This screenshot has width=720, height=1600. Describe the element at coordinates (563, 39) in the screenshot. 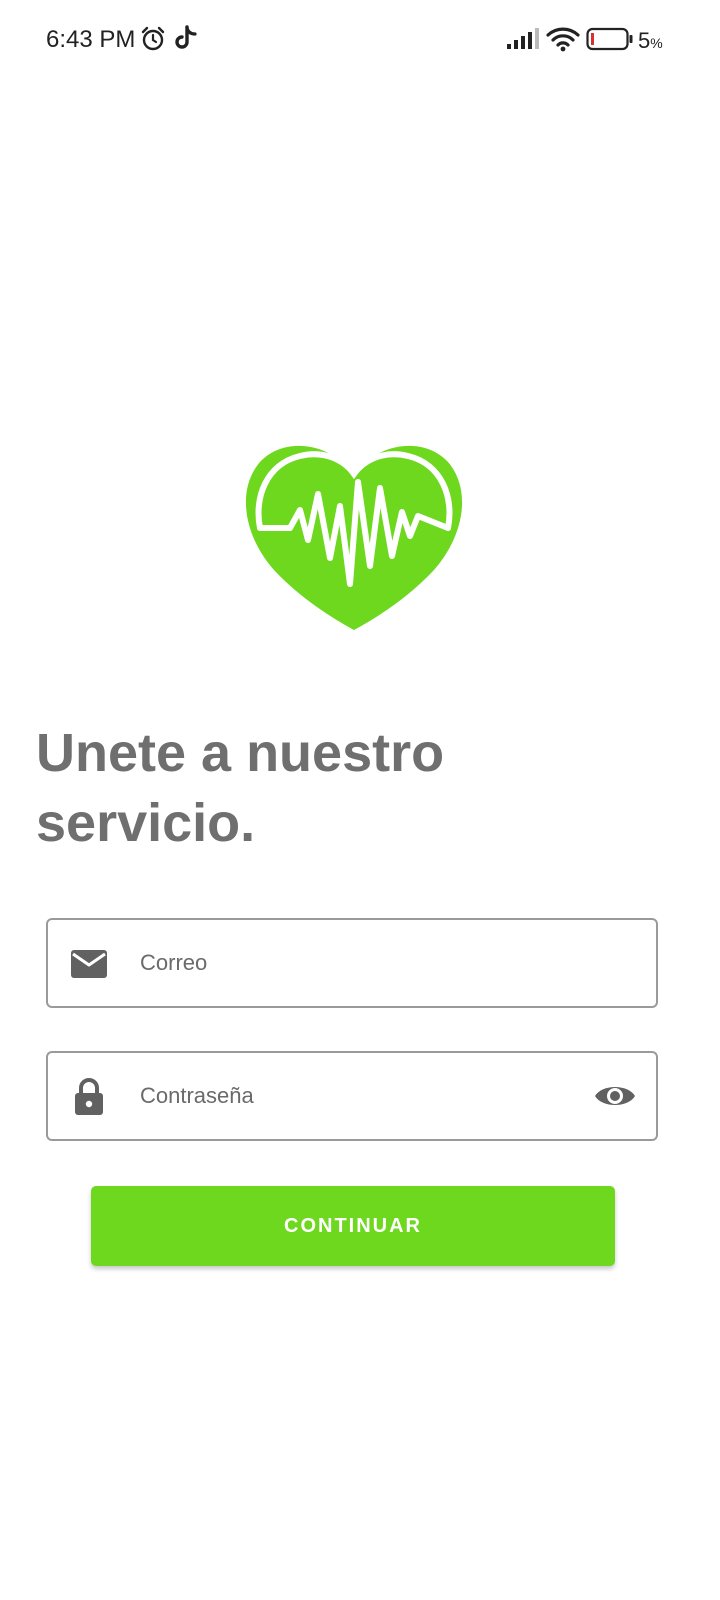

I see `wifi-icon` at that location.